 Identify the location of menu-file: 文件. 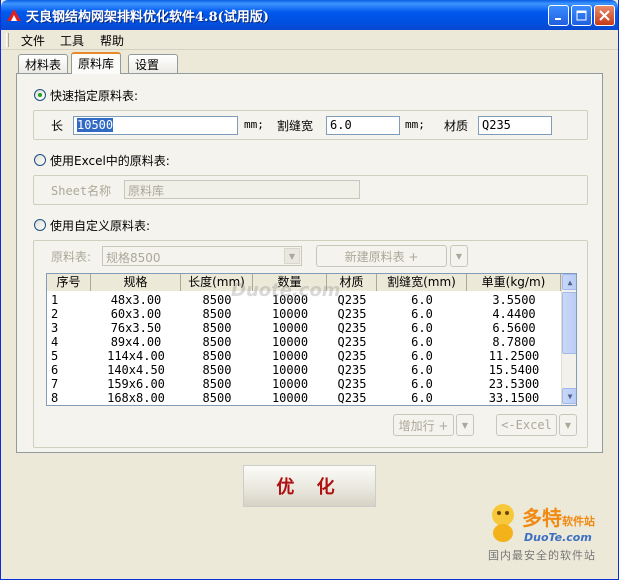
(33, 40).